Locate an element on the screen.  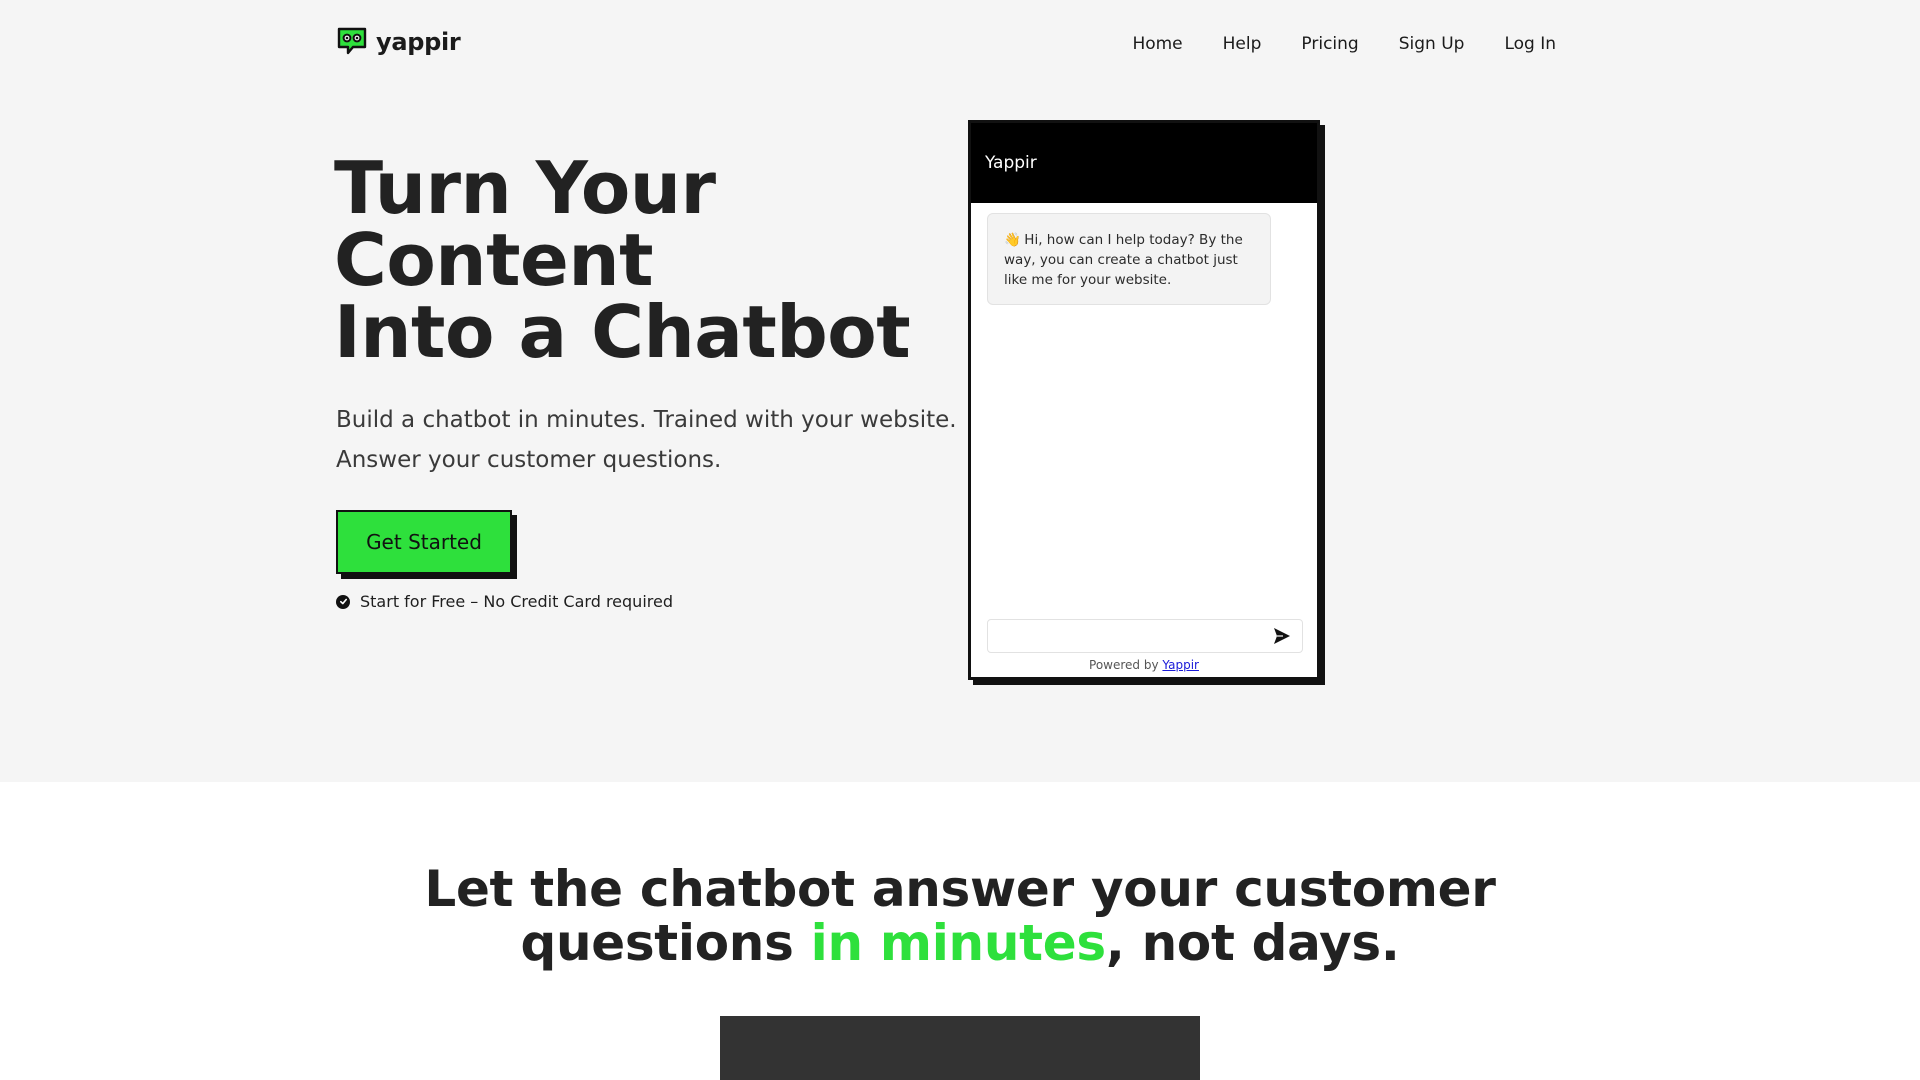
top-nav: Home Help Pricing Sign Up Log In is located at coordinates (1344, 44).